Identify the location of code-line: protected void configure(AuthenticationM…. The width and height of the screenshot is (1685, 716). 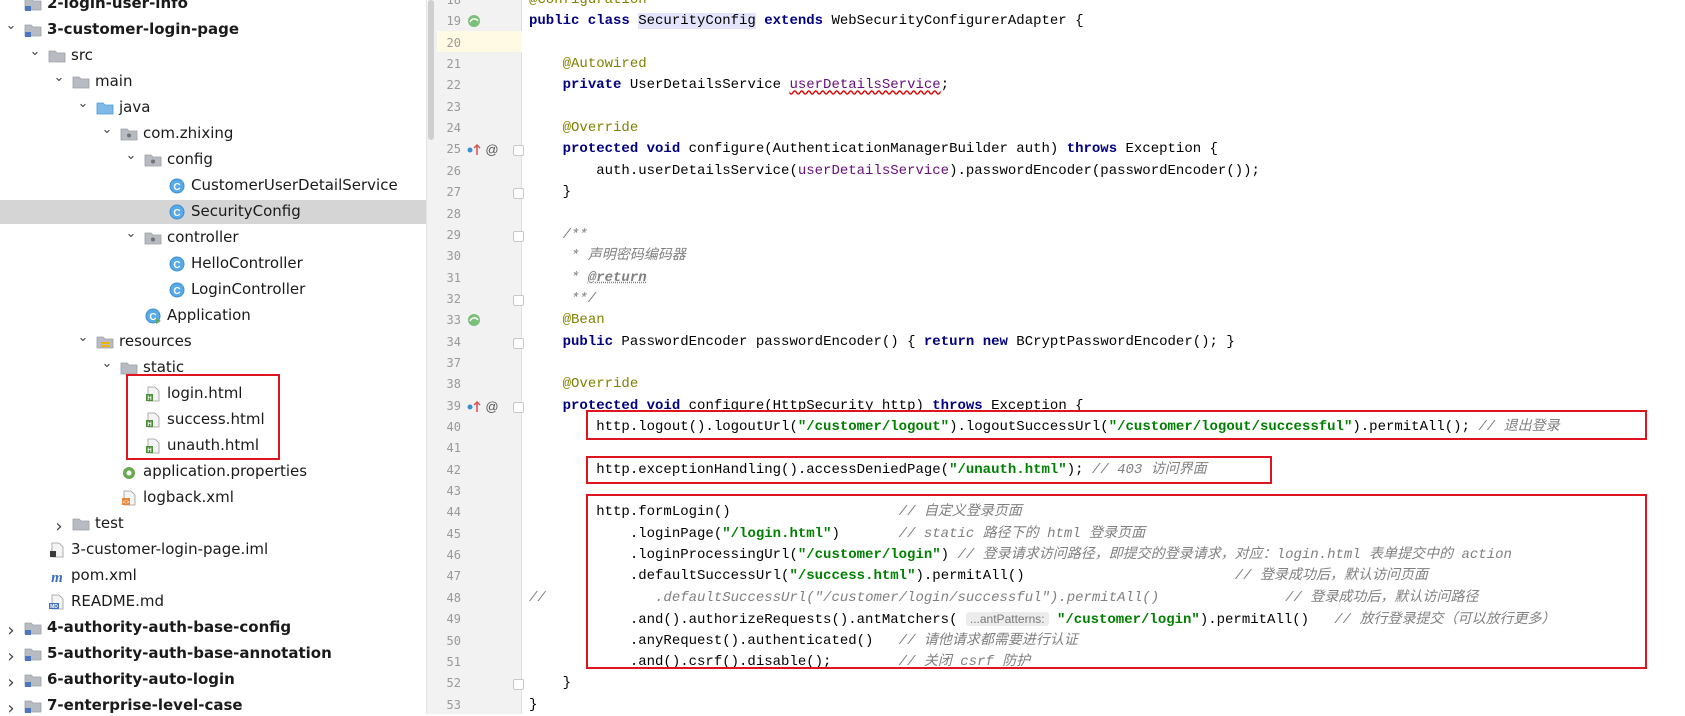
(873, 149).